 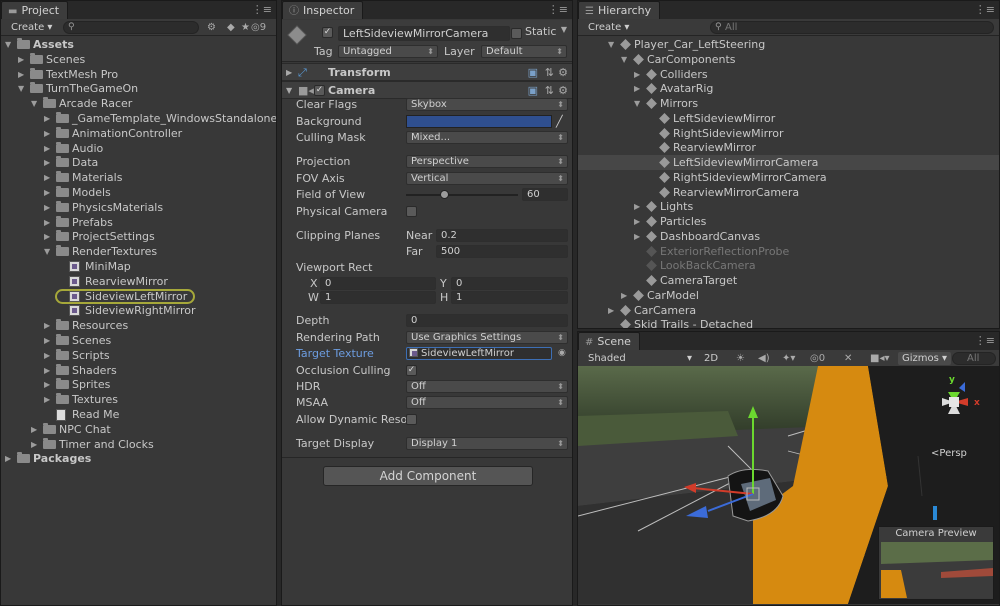 What do you see at coordinates (138, 355) in the screenshot?
I see `project-tree-item: ▶ Scripts` at bounding box center [138, 355].